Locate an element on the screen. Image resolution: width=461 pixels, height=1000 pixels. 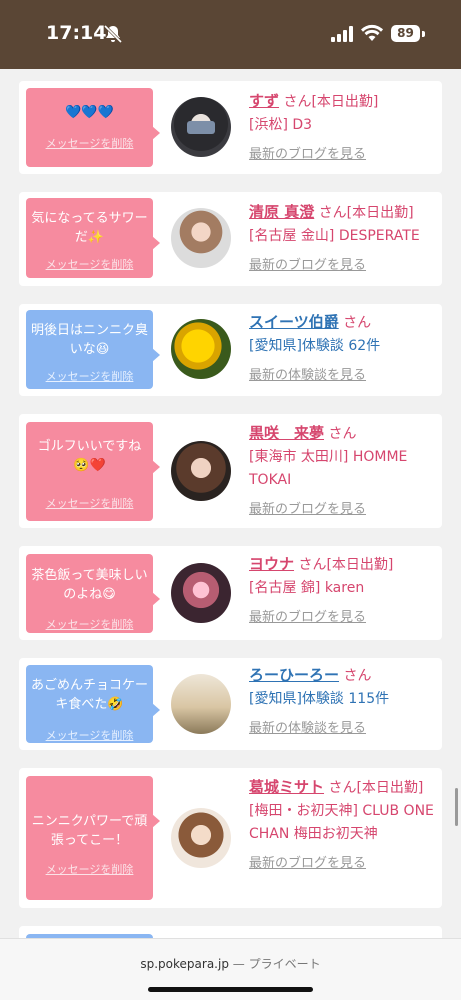
address-bar: sp.pokepara.jp — プライベート is located at coordinates (230, 963).